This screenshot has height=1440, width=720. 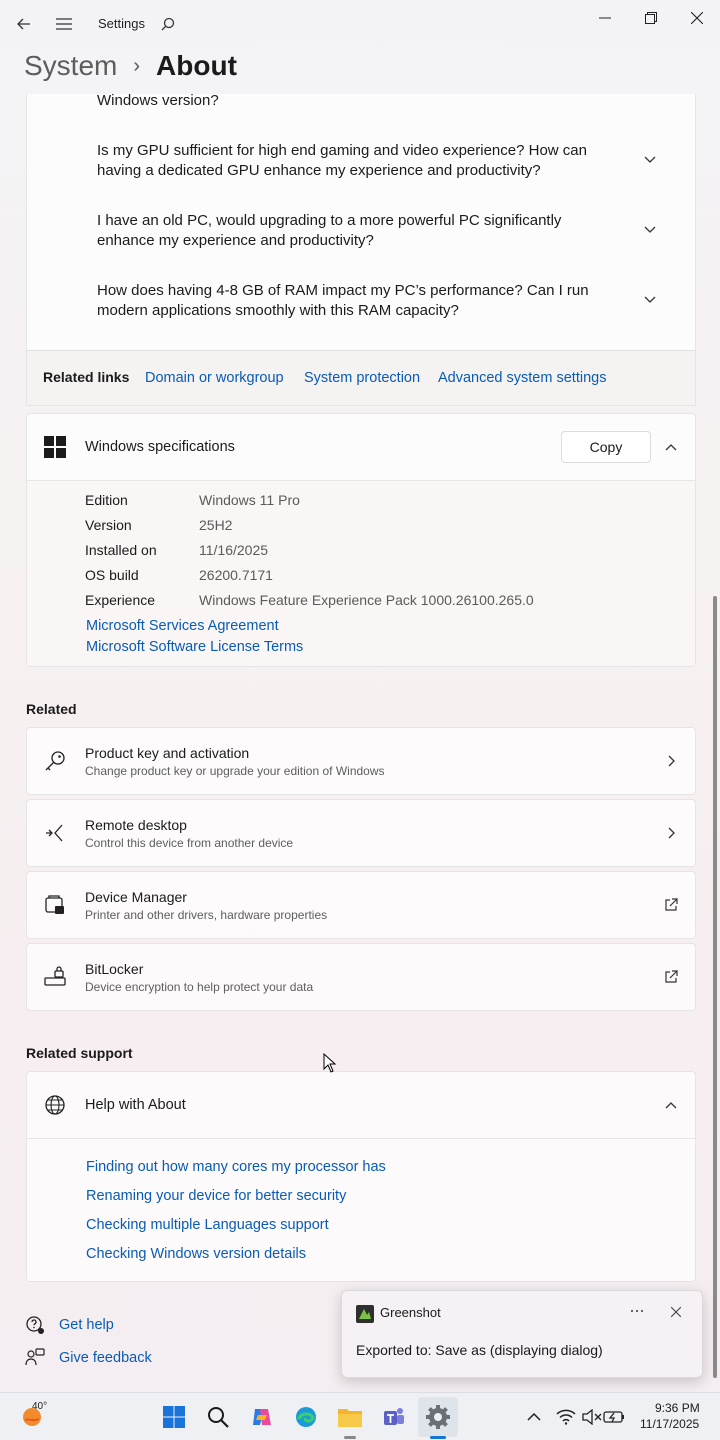 I want to click on toast-app-name: Greenshot, so click(x=410, y=1312).